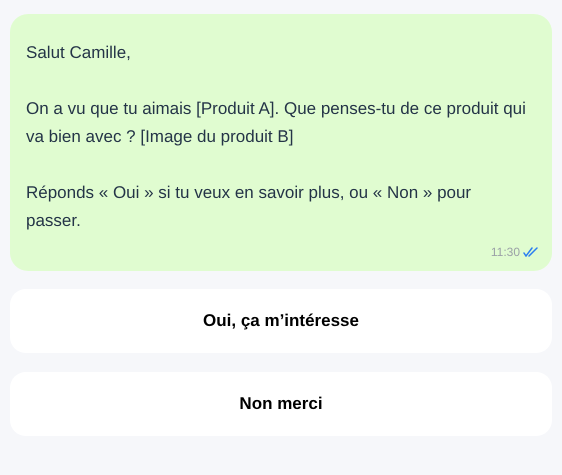 Image resolution: width=562 pixels, height=475 pixels. I want to click on message-time: 11:30, so click(505, 252).